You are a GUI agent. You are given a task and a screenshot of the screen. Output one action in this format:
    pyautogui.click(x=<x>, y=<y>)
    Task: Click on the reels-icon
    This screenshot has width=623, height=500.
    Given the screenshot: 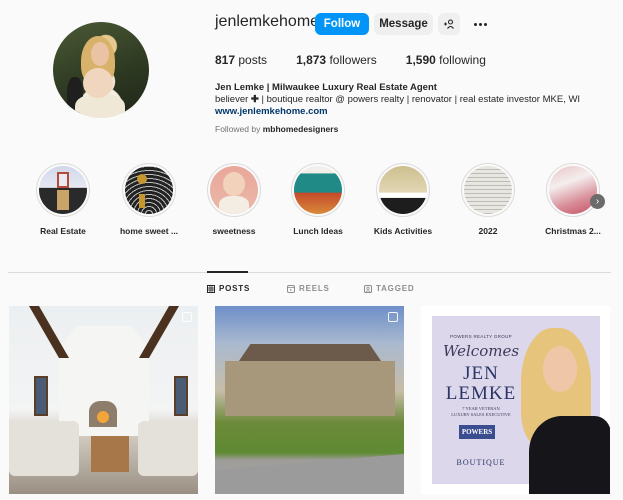 What is the action you would take?
    pyautogui.click(x=291, y=288)
    